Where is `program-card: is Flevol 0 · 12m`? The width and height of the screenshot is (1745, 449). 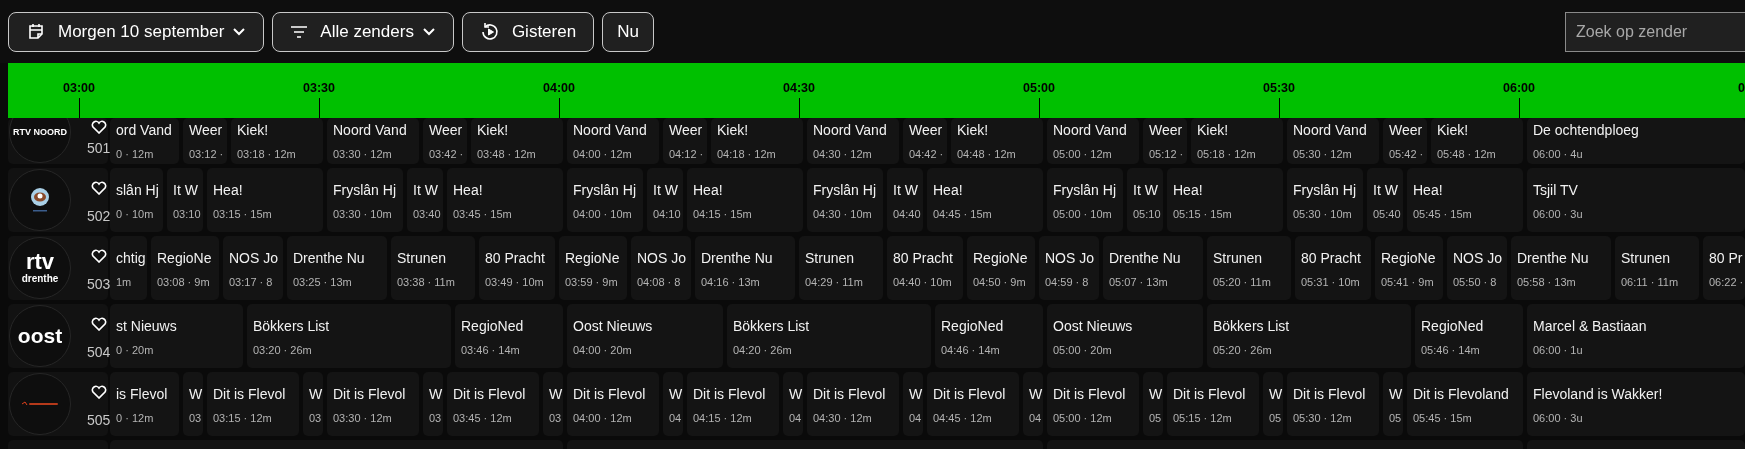 program-card: is Flevol 0 · 12m is located at coordinates (144, 404).